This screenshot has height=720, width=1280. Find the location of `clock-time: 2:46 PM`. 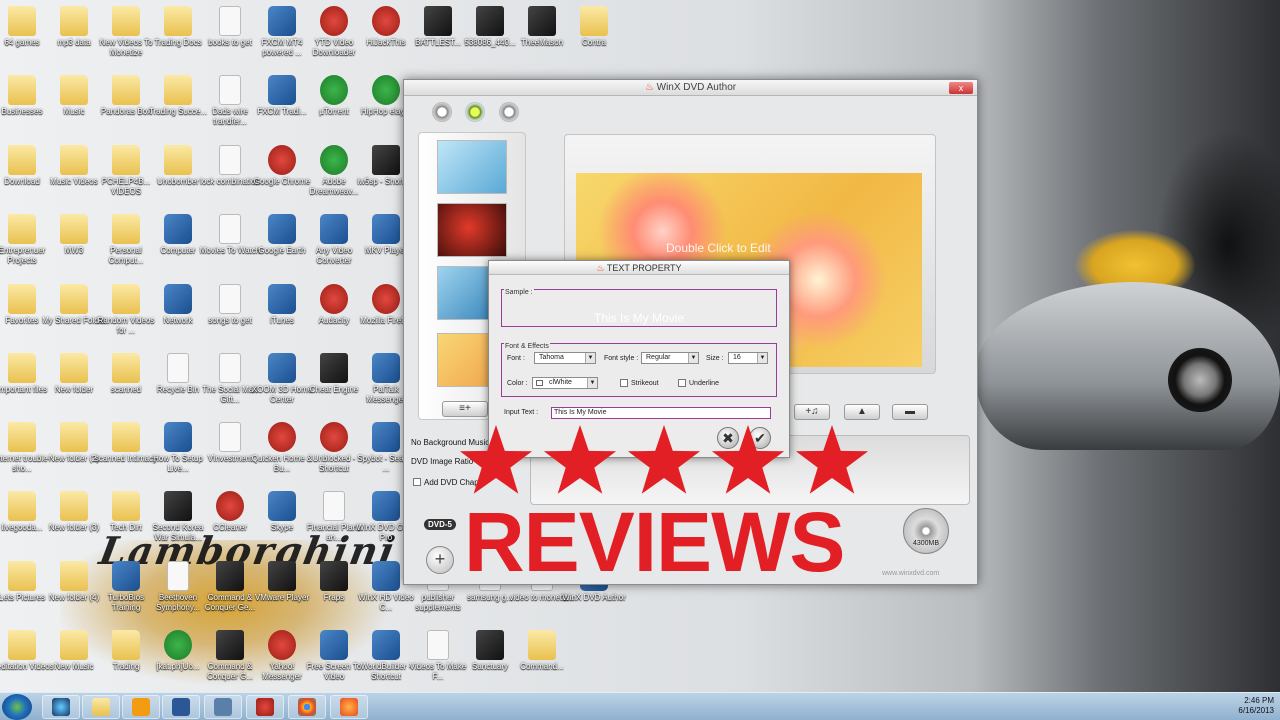

clock-time: 2:46 PM is located at coordinates (1259, 700).